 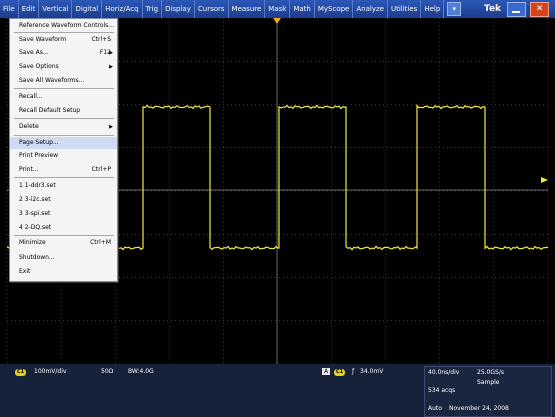 What do you see at coordinates (63, 111) in the screenshot?
I see `menu-item-recall-default-setup: Recall Default Setup` at bounding box center [63, 111].